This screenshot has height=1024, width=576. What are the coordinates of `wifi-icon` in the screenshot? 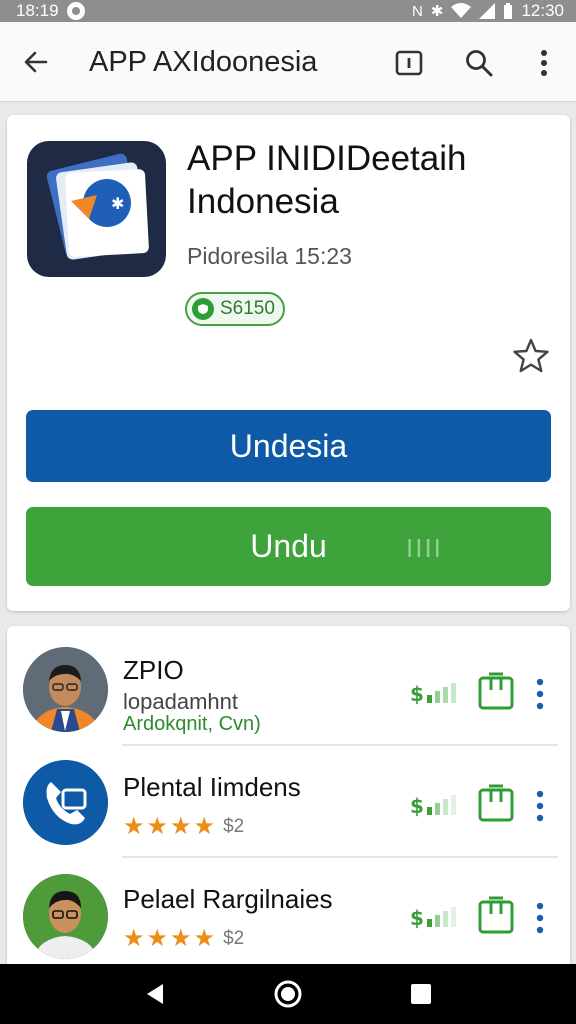 It's located at (461, 10).